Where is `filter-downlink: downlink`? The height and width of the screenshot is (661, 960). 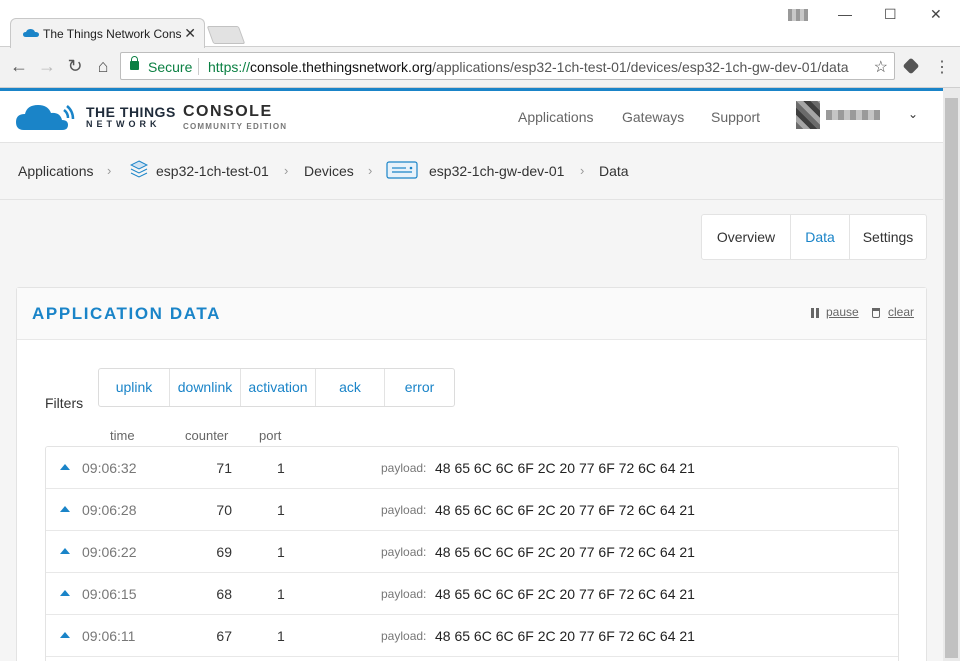 filter-downlink: downlink is located at coordinates (205, 387).